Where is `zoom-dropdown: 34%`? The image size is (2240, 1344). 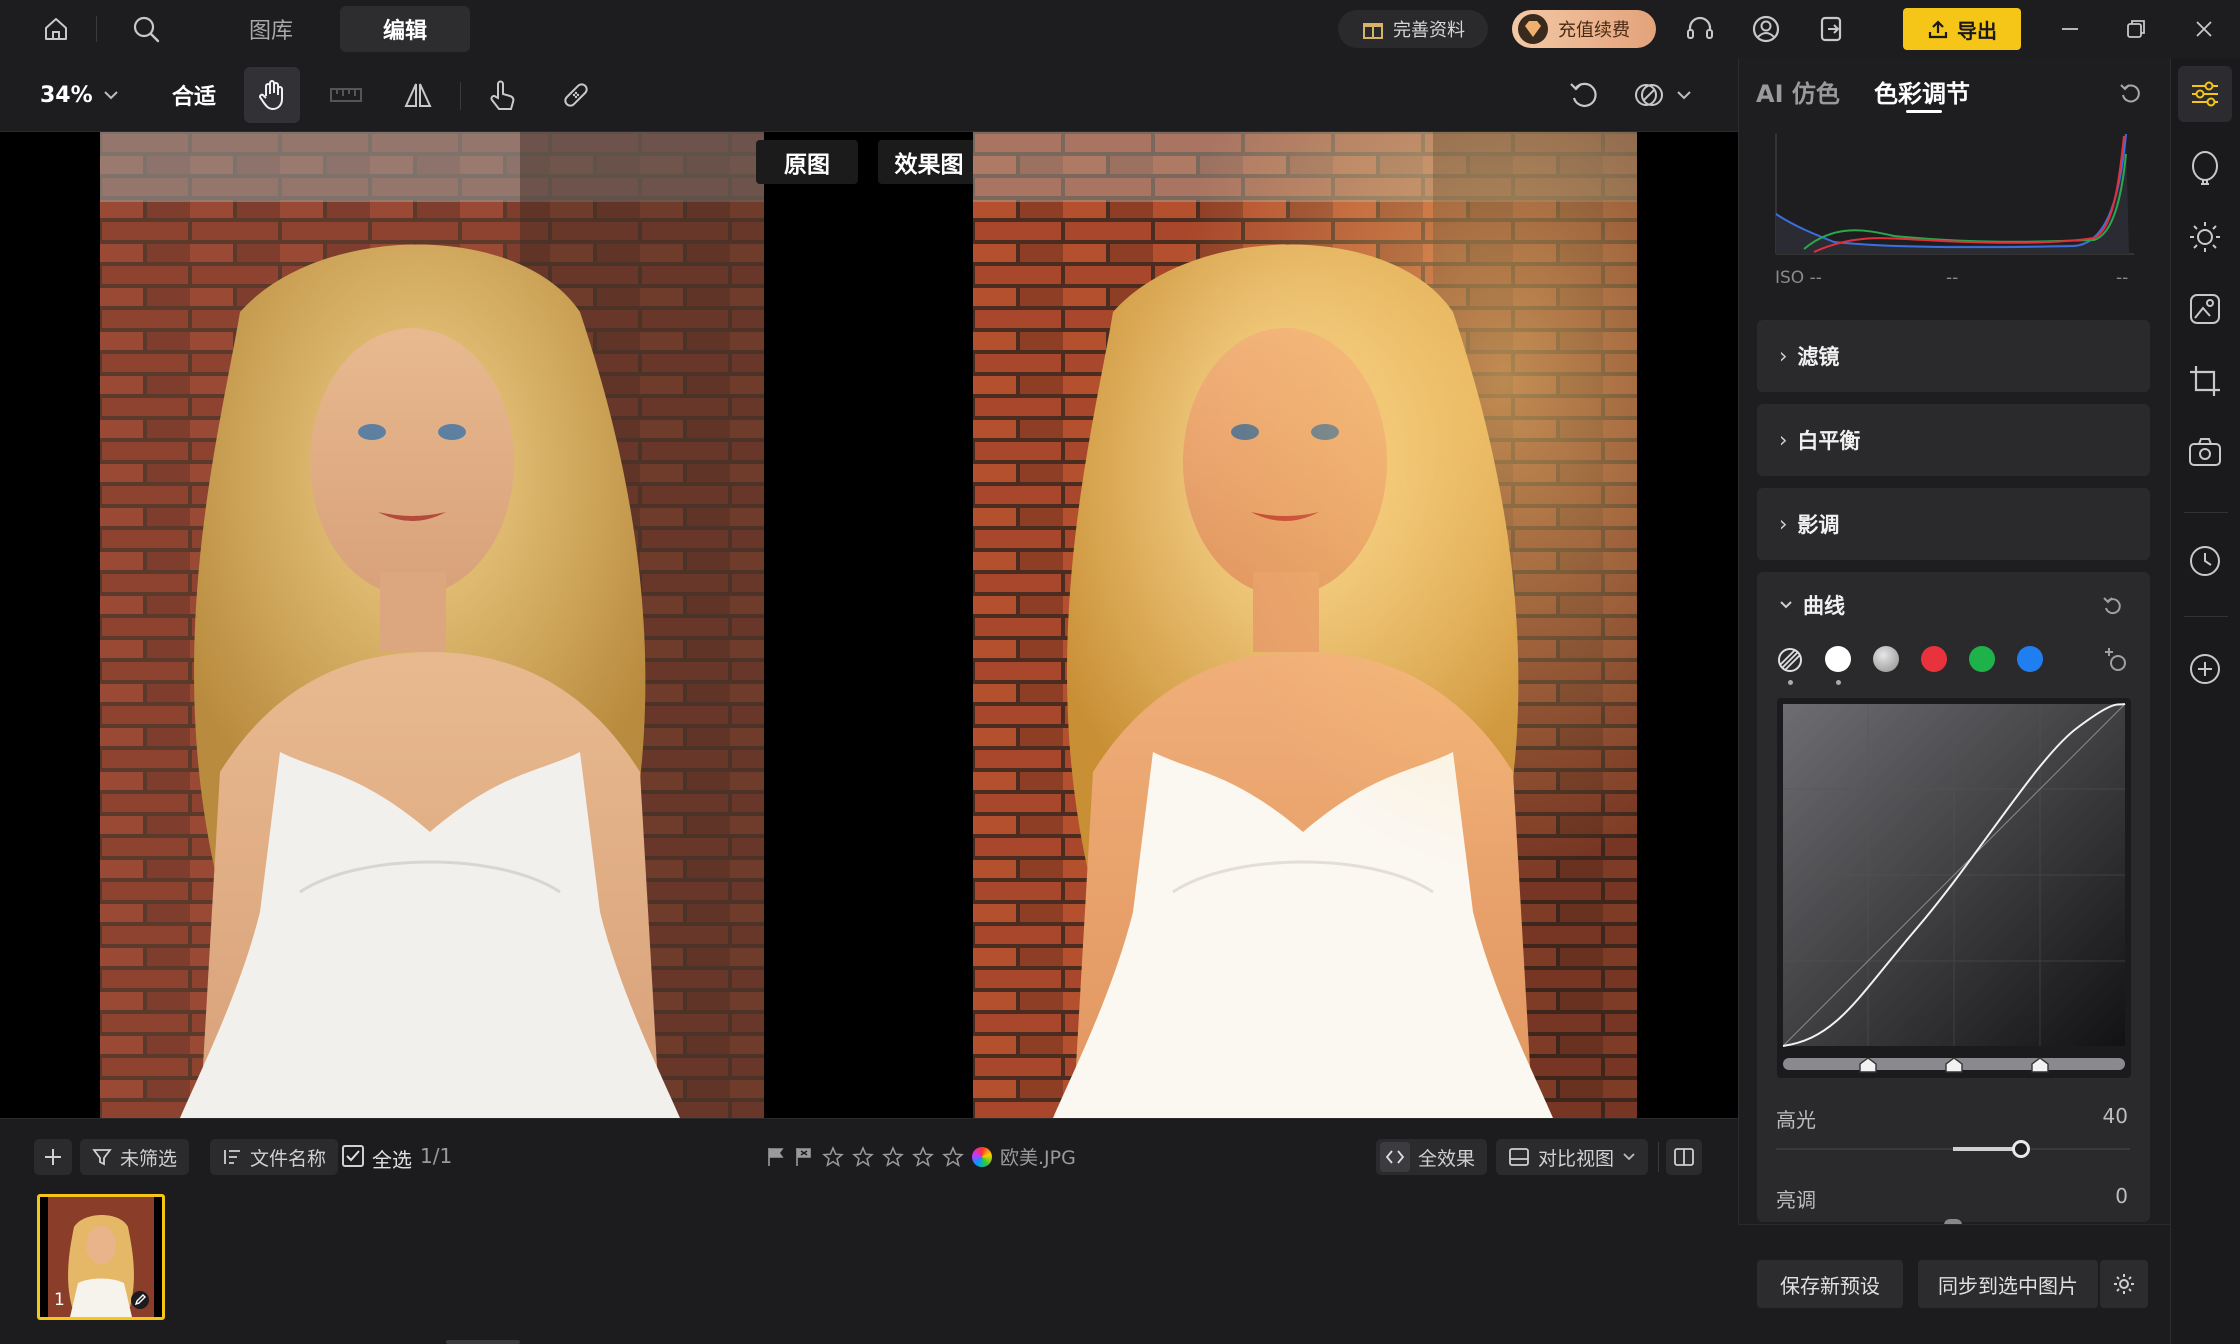
zoom-dropdown: 34% is located at coordinates (79, 95).